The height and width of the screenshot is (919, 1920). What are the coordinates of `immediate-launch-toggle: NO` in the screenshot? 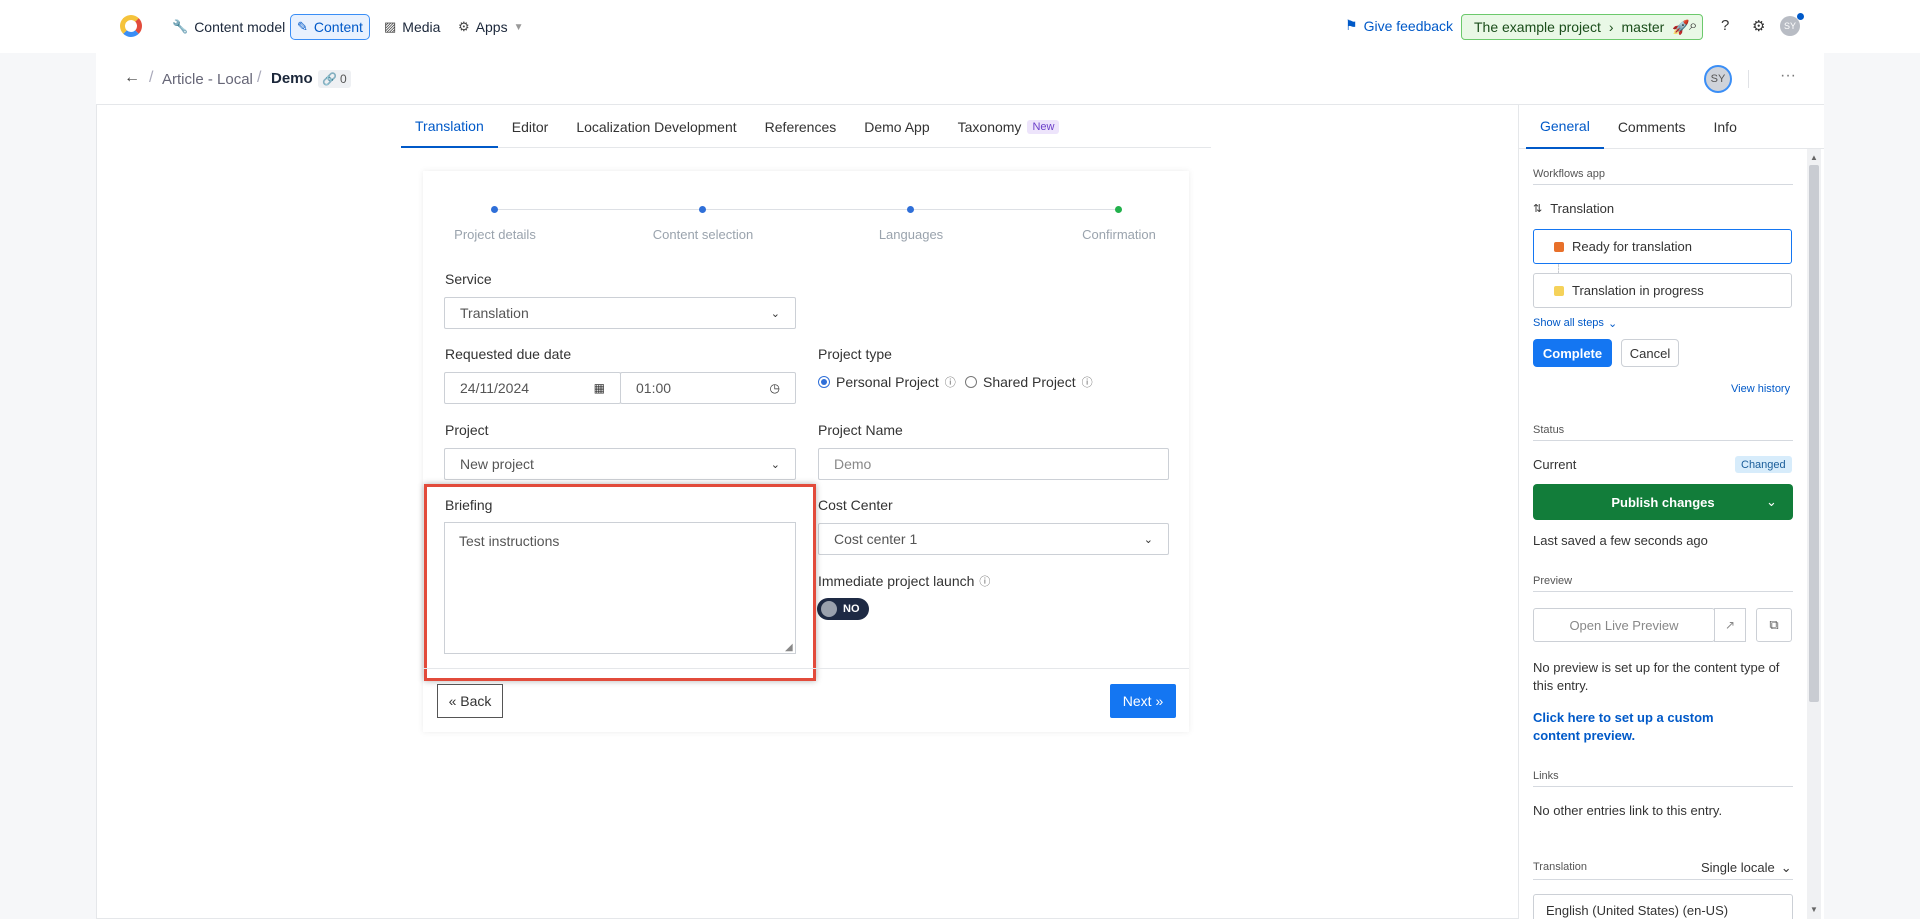 It's located at (843, 609).